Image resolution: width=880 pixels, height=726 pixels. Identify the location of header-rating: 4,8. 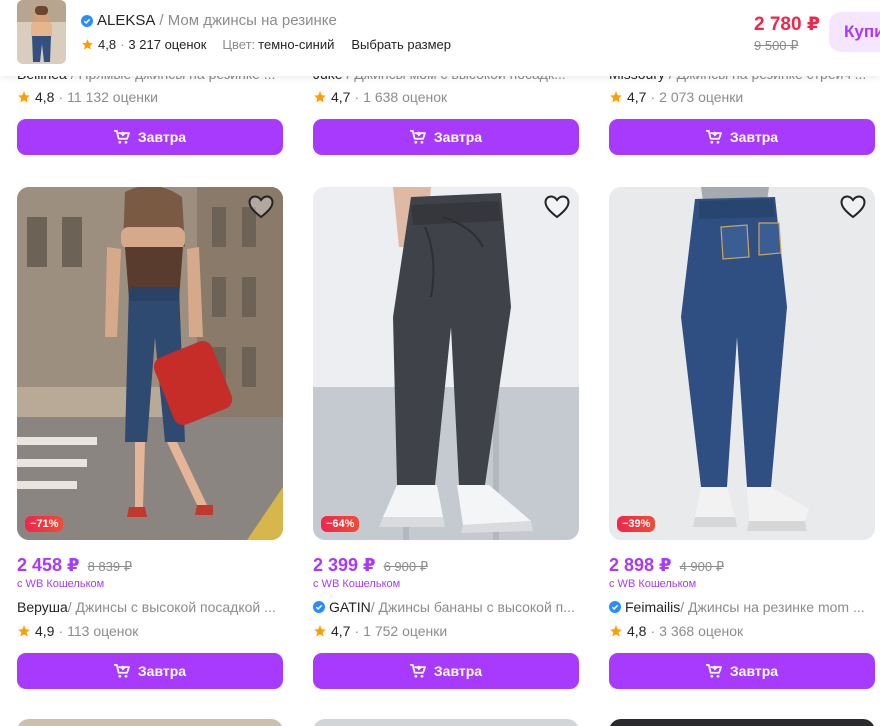
(107, 44).